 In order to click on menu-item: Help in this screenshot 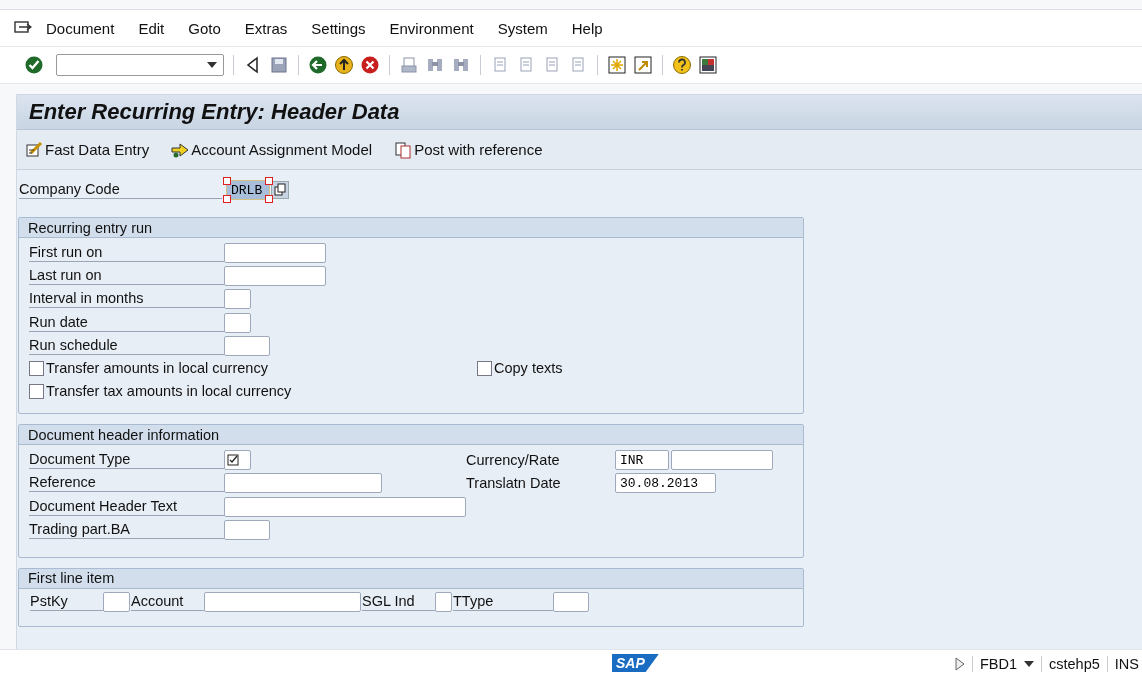, I will do `click(587, 28)`.